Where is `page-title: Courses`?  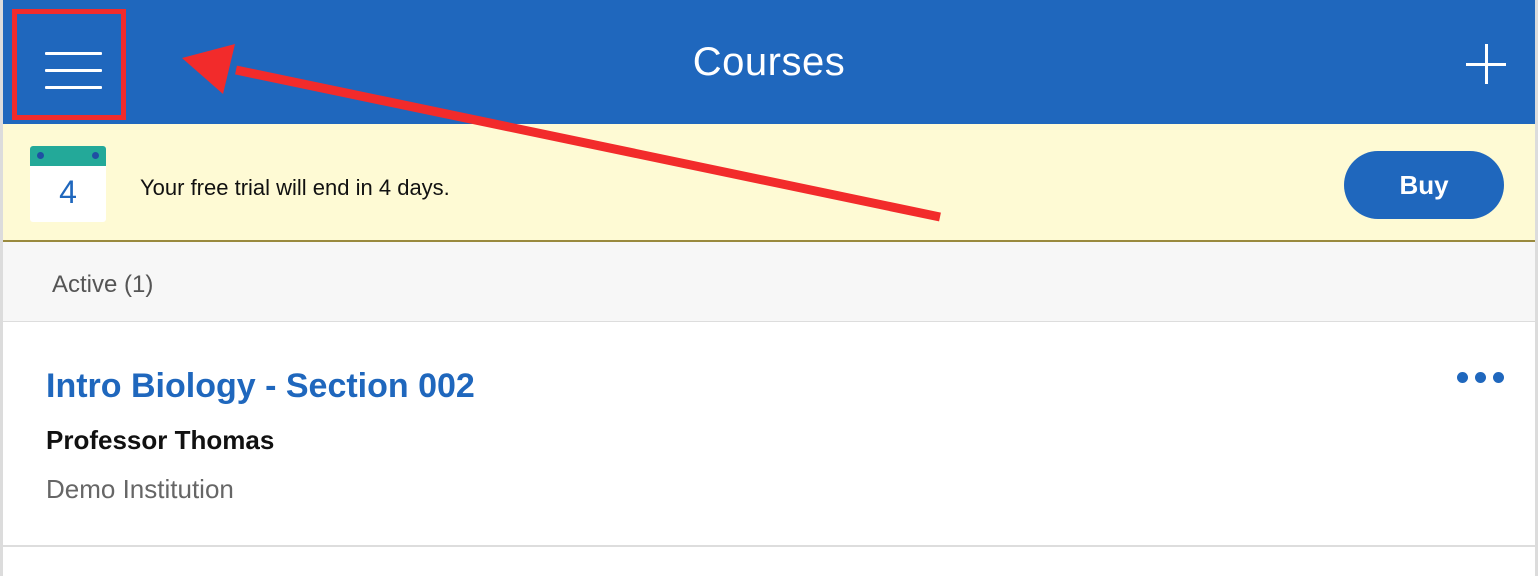 page-title: Courses is located at coordinates (769, 62).